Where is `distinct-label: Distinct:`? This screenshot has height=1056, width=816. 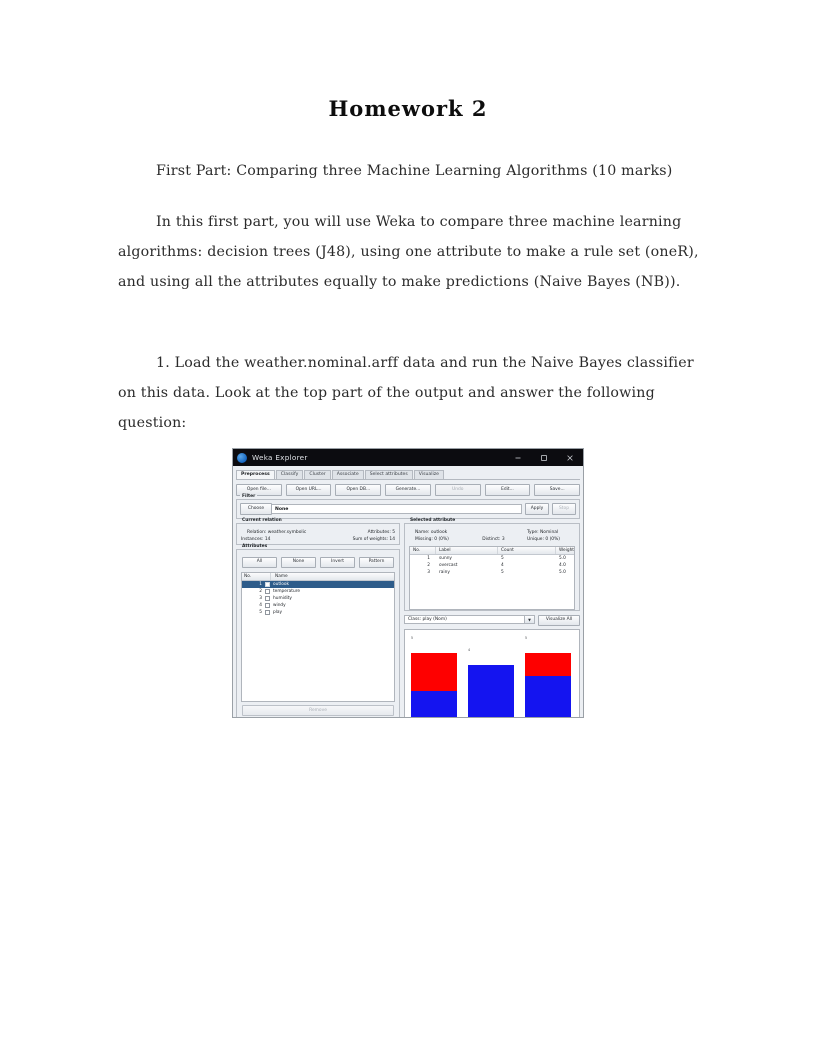 distinct-label: Distinct: is located at coordinates (491, 539).